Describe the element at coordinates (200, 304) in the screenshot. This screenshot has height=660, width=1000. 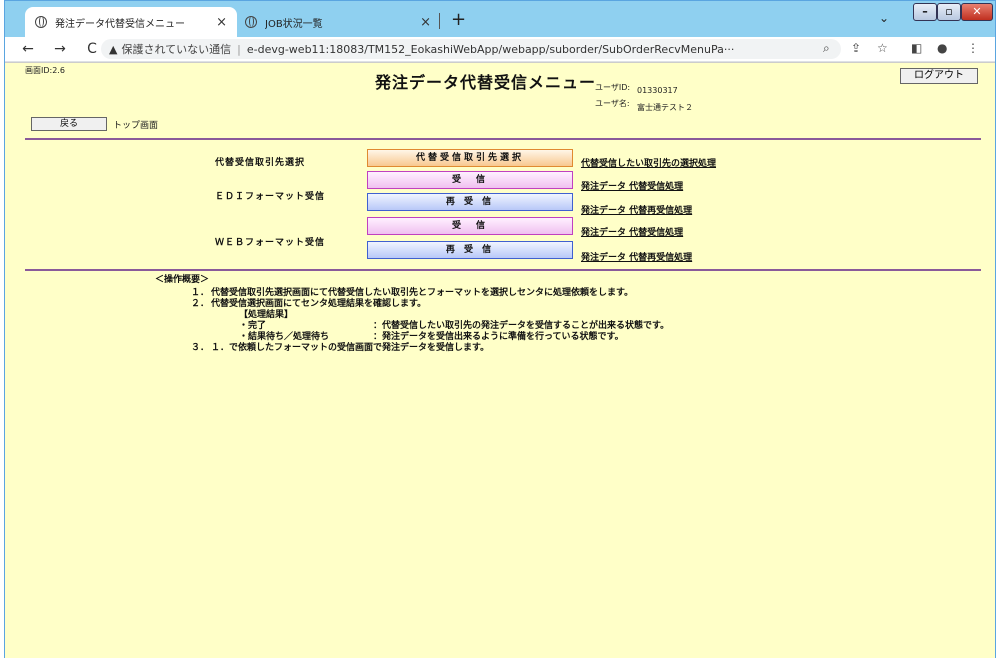
I see `step-number: ２．` at that location.